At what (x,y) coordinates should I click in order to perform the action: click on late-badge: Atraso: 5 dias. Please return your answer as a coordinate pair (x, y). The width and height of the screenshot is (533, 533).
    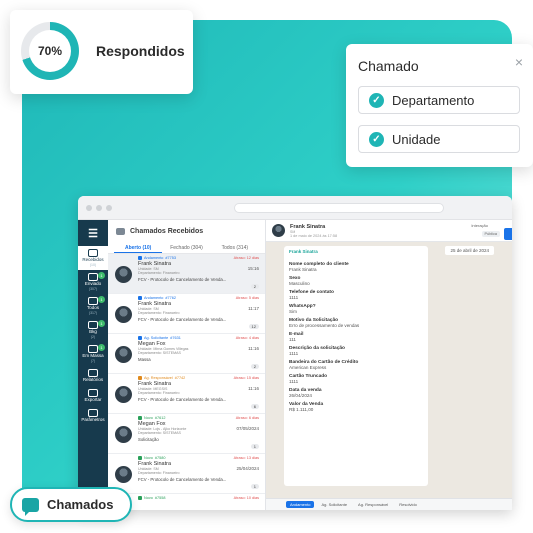
    Looking at the image, I should click on (247, 298).